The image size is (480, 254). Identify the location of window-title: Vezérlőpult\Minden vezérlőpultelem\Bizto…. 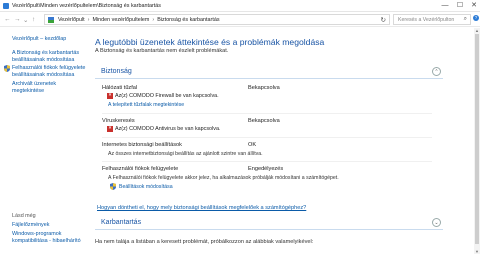
(86, 6).